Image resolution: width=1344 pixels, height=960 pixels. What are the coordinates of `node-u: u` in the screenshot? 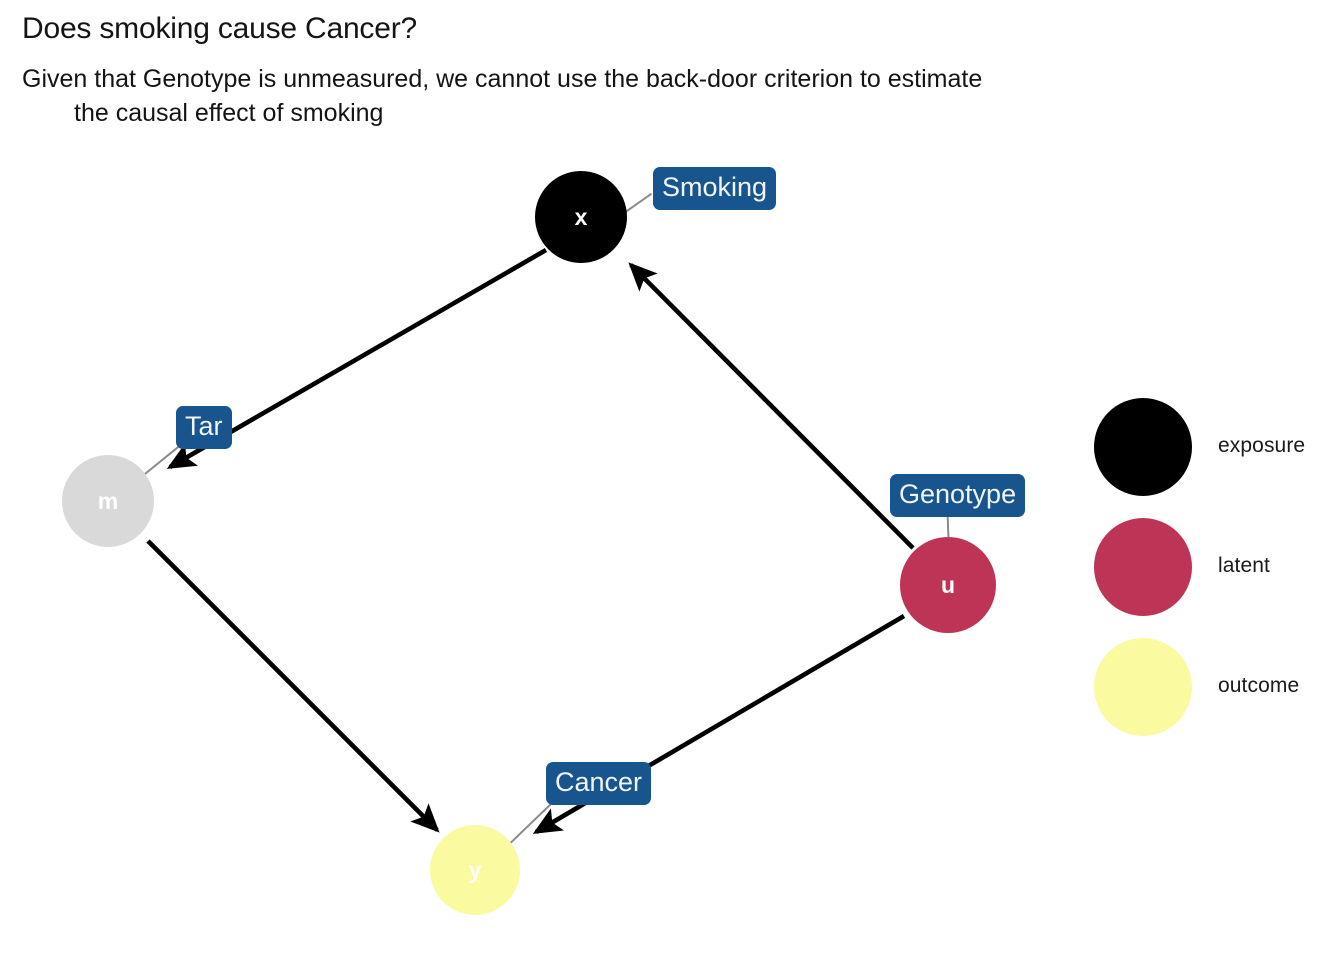 It's located at (948, 585).